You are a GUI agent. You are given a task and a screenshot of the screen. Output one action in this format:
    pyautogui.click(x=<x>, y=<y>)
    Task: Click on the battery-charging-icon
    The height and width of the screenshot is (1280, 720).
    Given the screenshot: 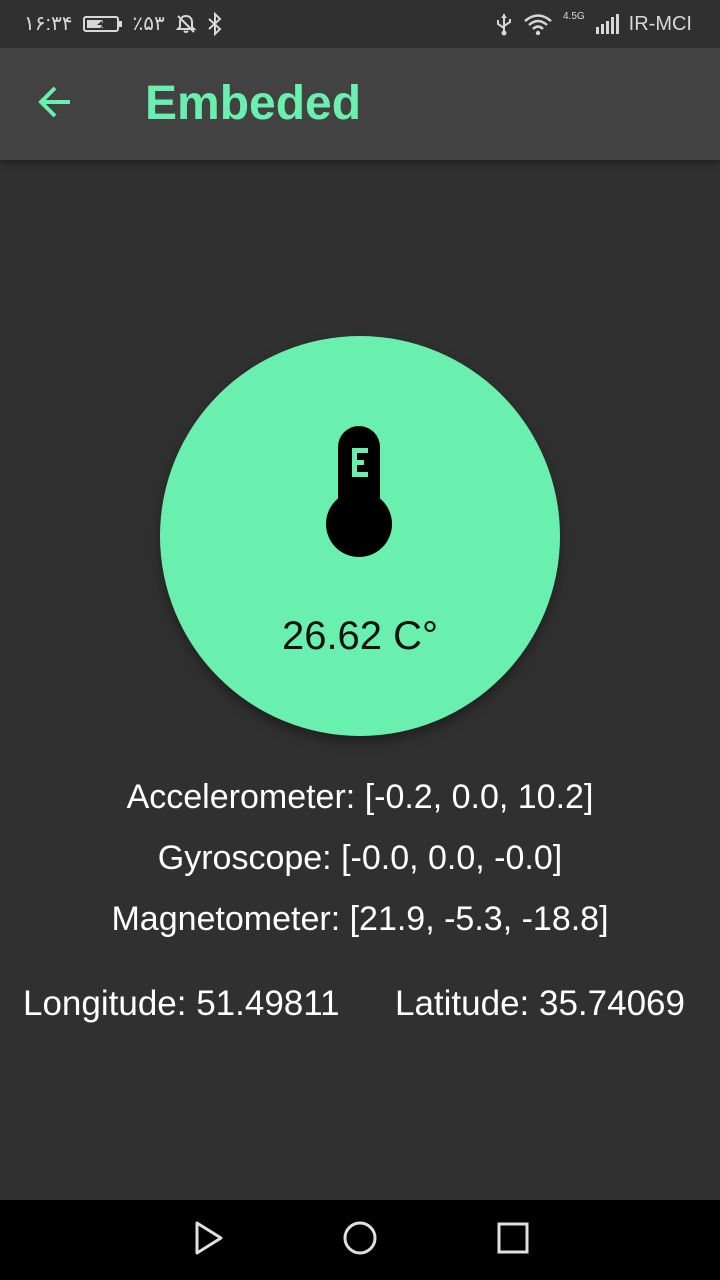 What is the action you would take?
    pyautogui.click(x=102, y=24)
    